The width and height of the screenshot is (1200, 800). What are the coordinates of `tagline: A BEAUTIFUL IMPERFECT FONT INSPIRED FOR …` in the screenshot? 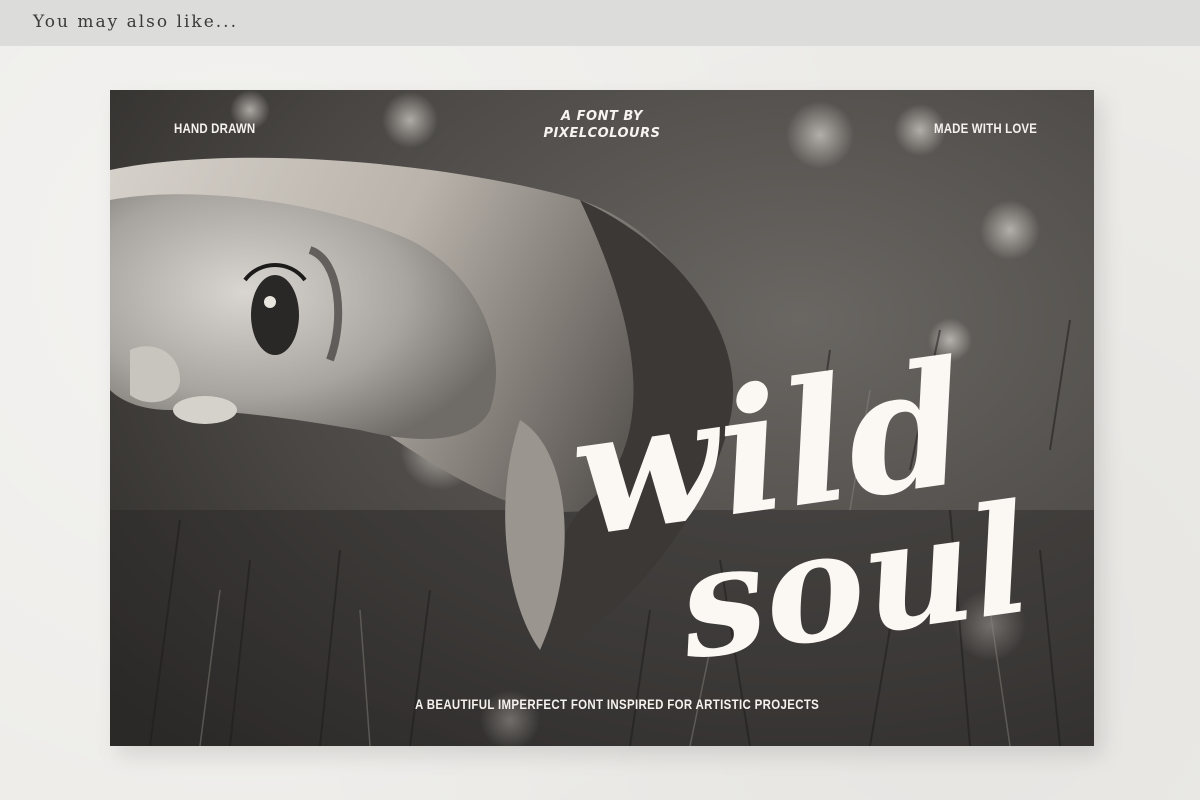 It's located at (617, 704).